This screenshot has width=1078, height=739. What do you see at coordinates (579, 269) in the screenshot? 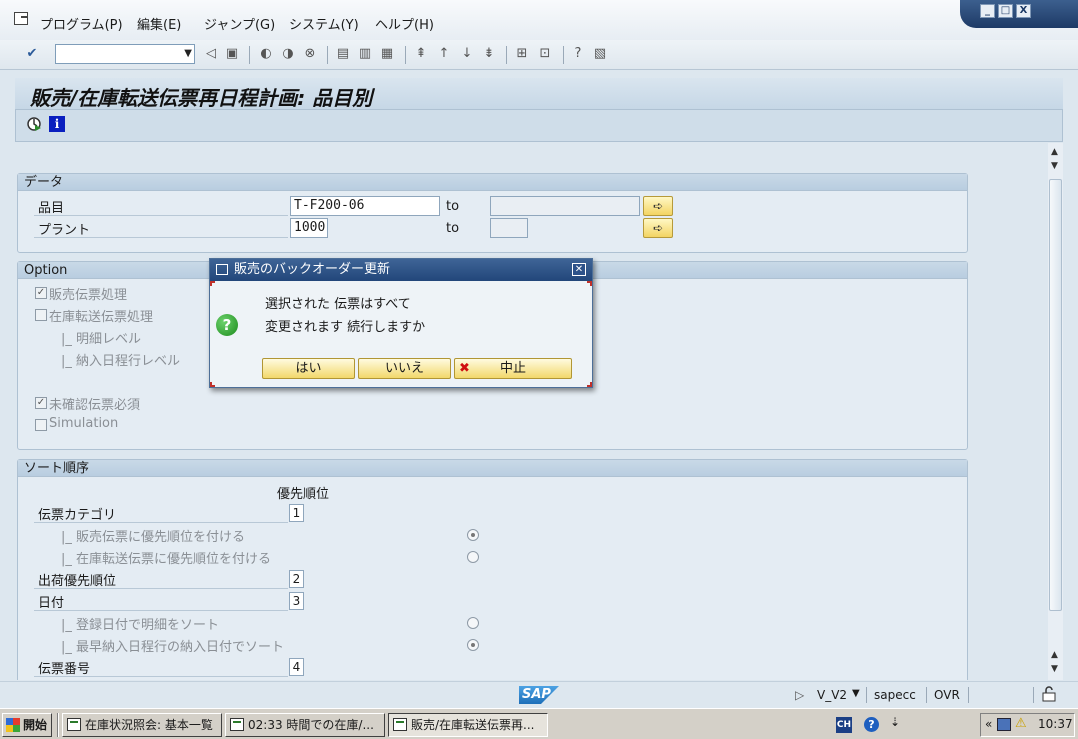
I see `dialog-close-button: ✕` at bounding box center [579, 269].